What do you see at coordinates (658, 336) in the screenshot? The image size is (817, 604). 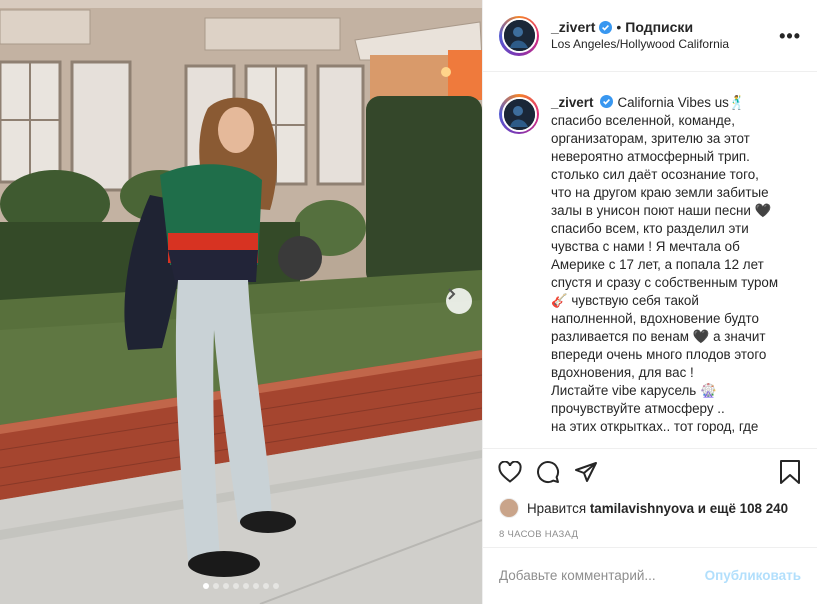 I see `caption-line: разливается по венам 🖤 а значит` at bounding box center [658, 336].